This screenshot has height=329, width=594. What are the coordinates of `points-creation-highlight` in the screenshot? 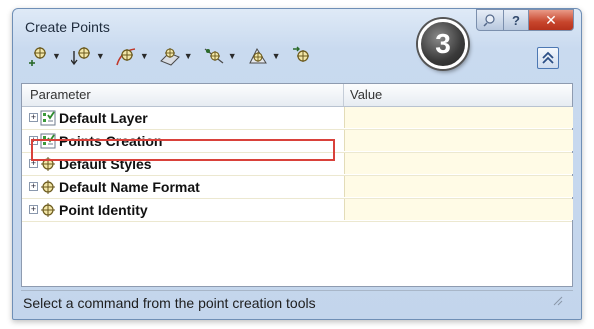 It's located at (183, 150).